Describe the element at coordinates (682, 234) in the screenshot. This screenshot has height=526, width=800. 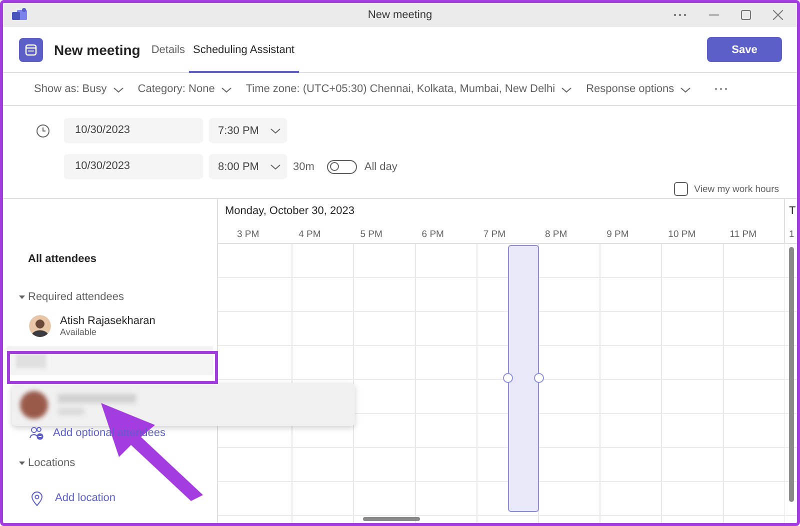
I see `hour-label: 10 PM` at that location.